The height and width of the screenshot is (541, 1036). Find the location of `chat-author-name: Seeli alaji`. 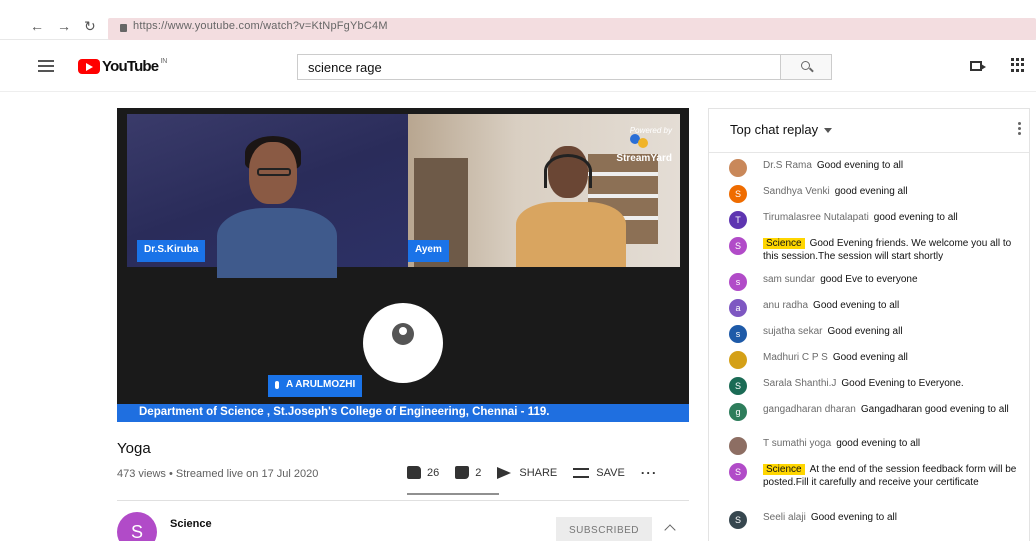

chat-author-name: Seeli alaji is located at coordinates (784, 517).